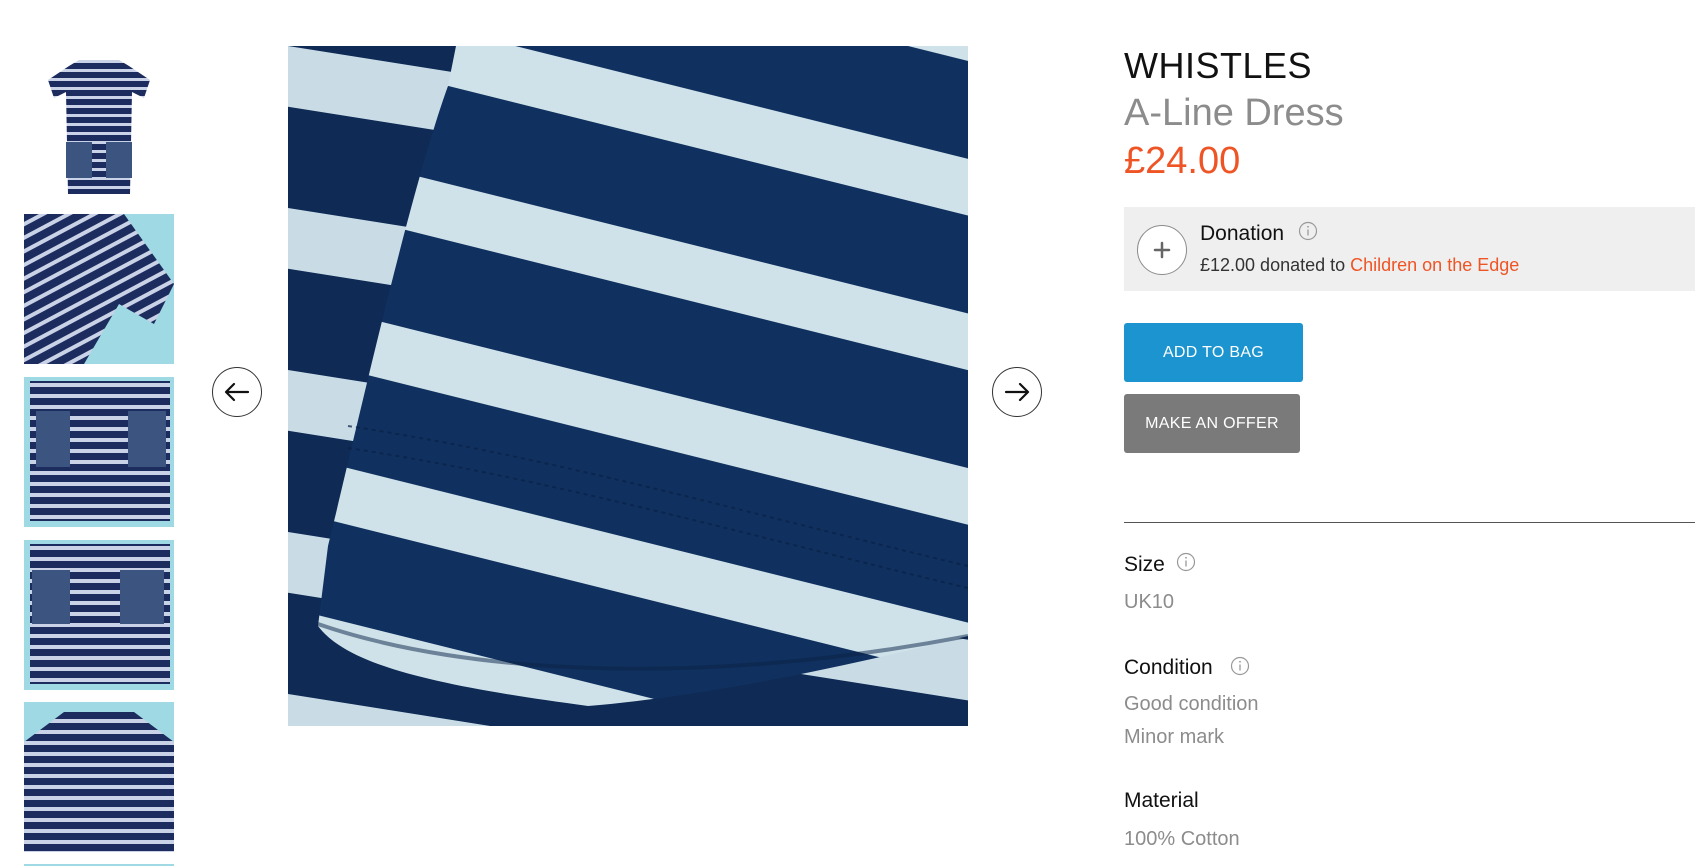 The image size is (1695, 866). I want to click on donation-title: Donation, so click(1242, 233).